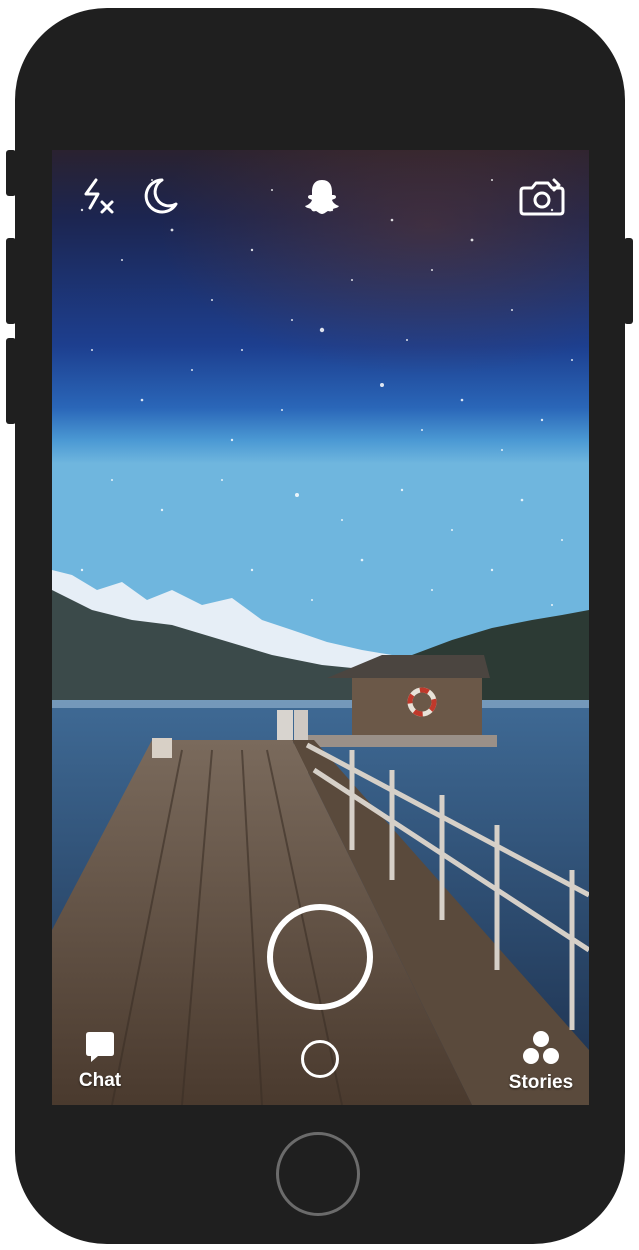  Describe the element at coordinates (100, 1080) in the screenshot. I see `chat-label: Chat` at that location.